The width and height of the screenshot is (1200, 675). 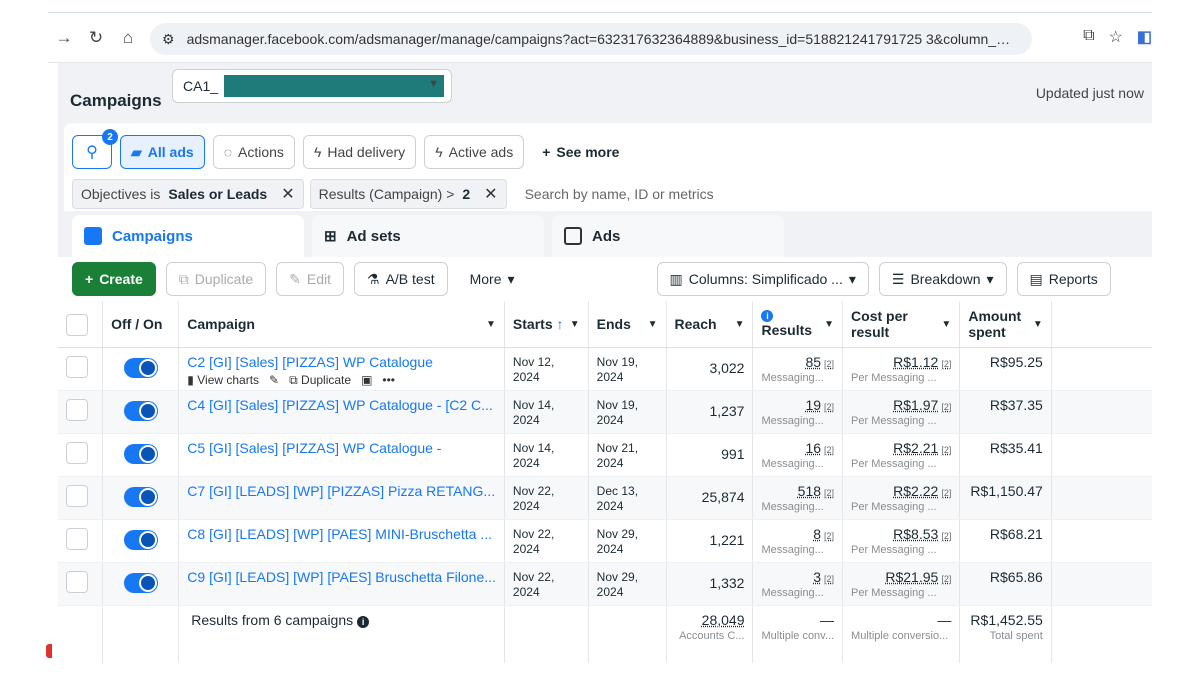 I want to click on image-icon: ▣, so click(x=366, y=380).